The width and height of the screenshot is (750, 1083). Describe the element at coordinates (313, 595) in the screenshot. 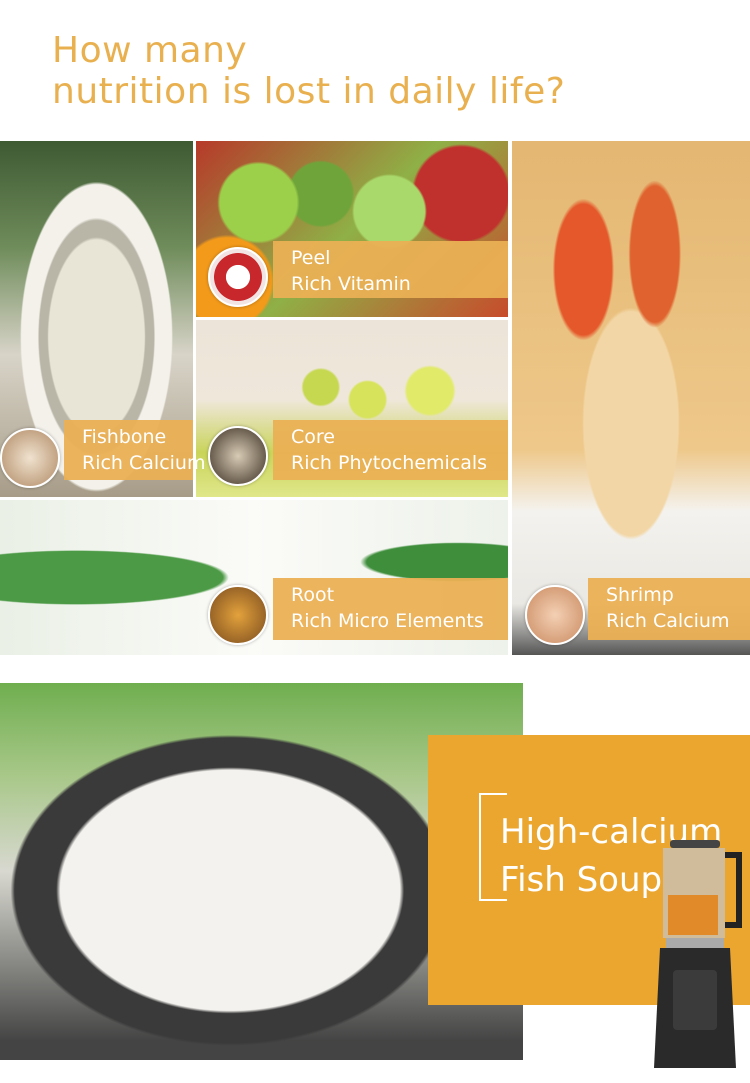

I see `label-name: Root` at that location.